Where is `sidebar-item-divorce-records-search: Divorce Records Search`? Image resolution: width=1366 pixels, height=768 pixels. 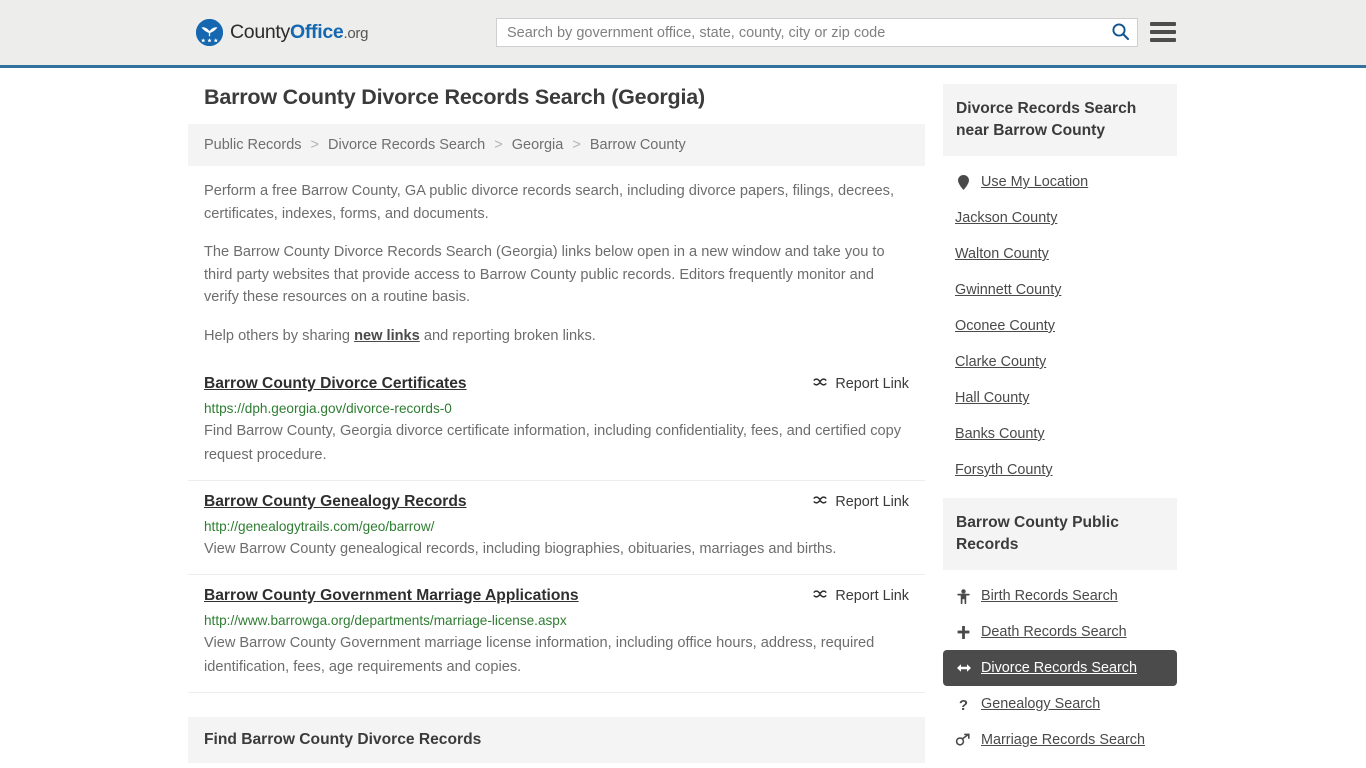 sidebar-item-divorce-records-search: Divorce Records Search is located at coordinates (1060, 668).